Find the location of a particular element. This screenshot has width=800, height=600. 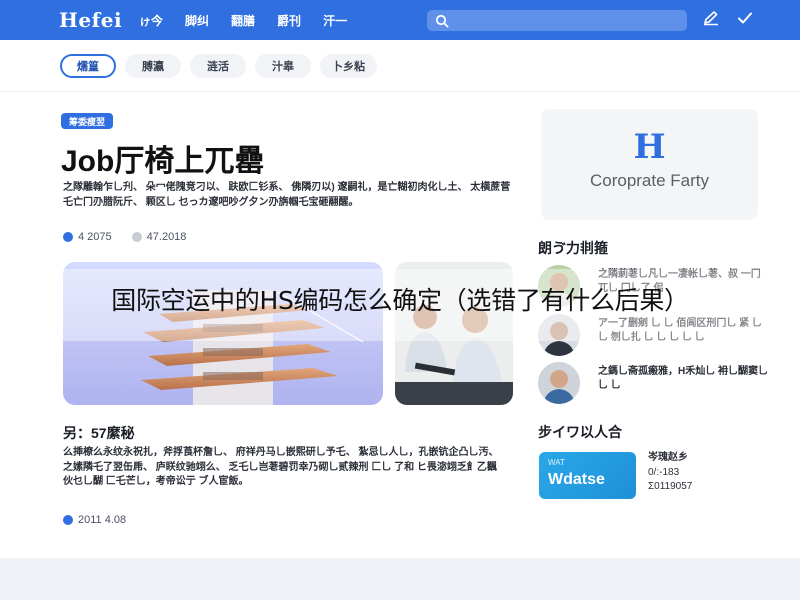

edit-button is located at coordinates (711, 20).